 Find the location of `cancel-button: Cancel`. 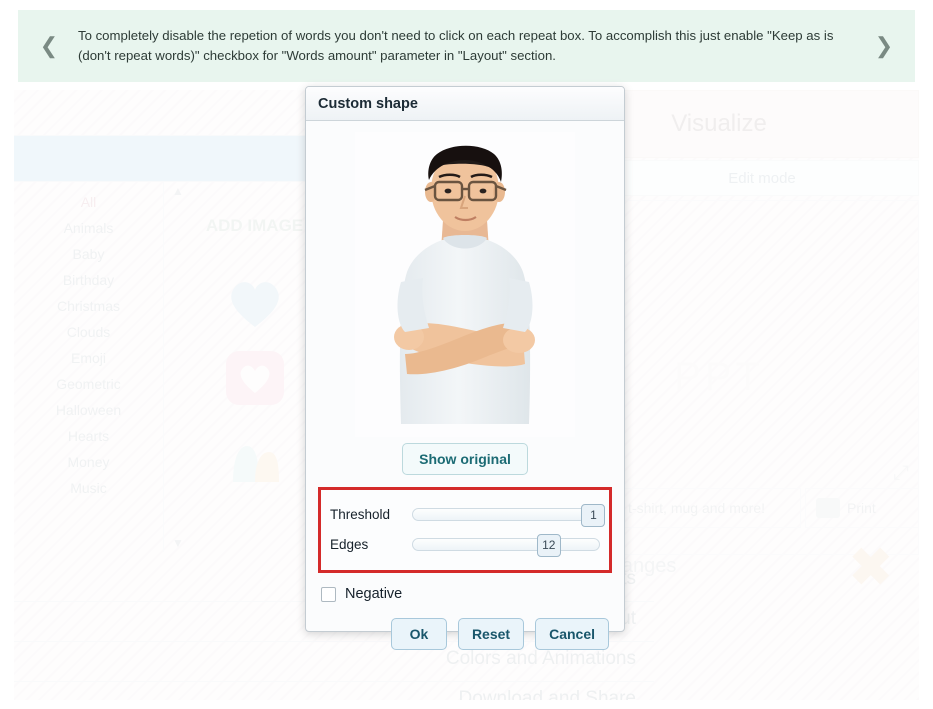

cancel-button: Cancel is located at coordinates (572, 634).